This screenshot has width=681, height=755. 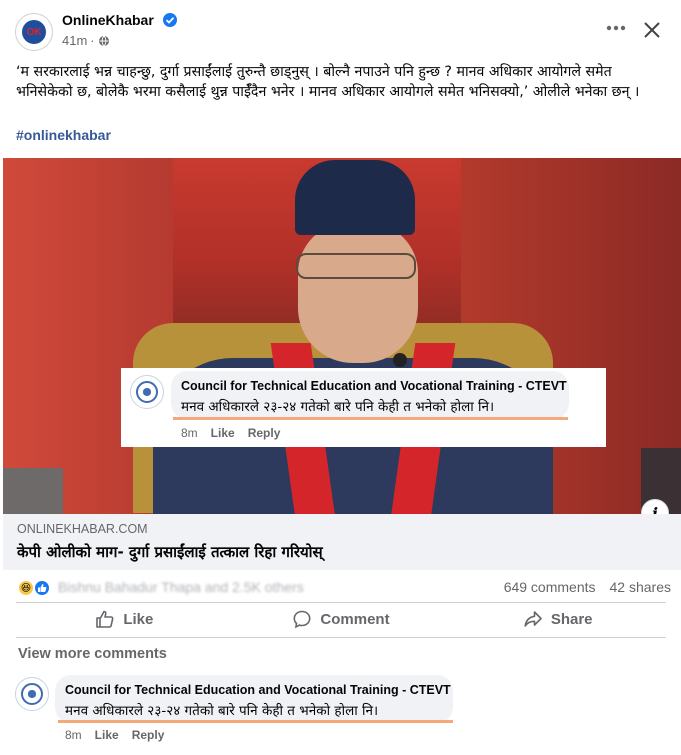 I want to click on image-person-face, so click(x=358, y=293).